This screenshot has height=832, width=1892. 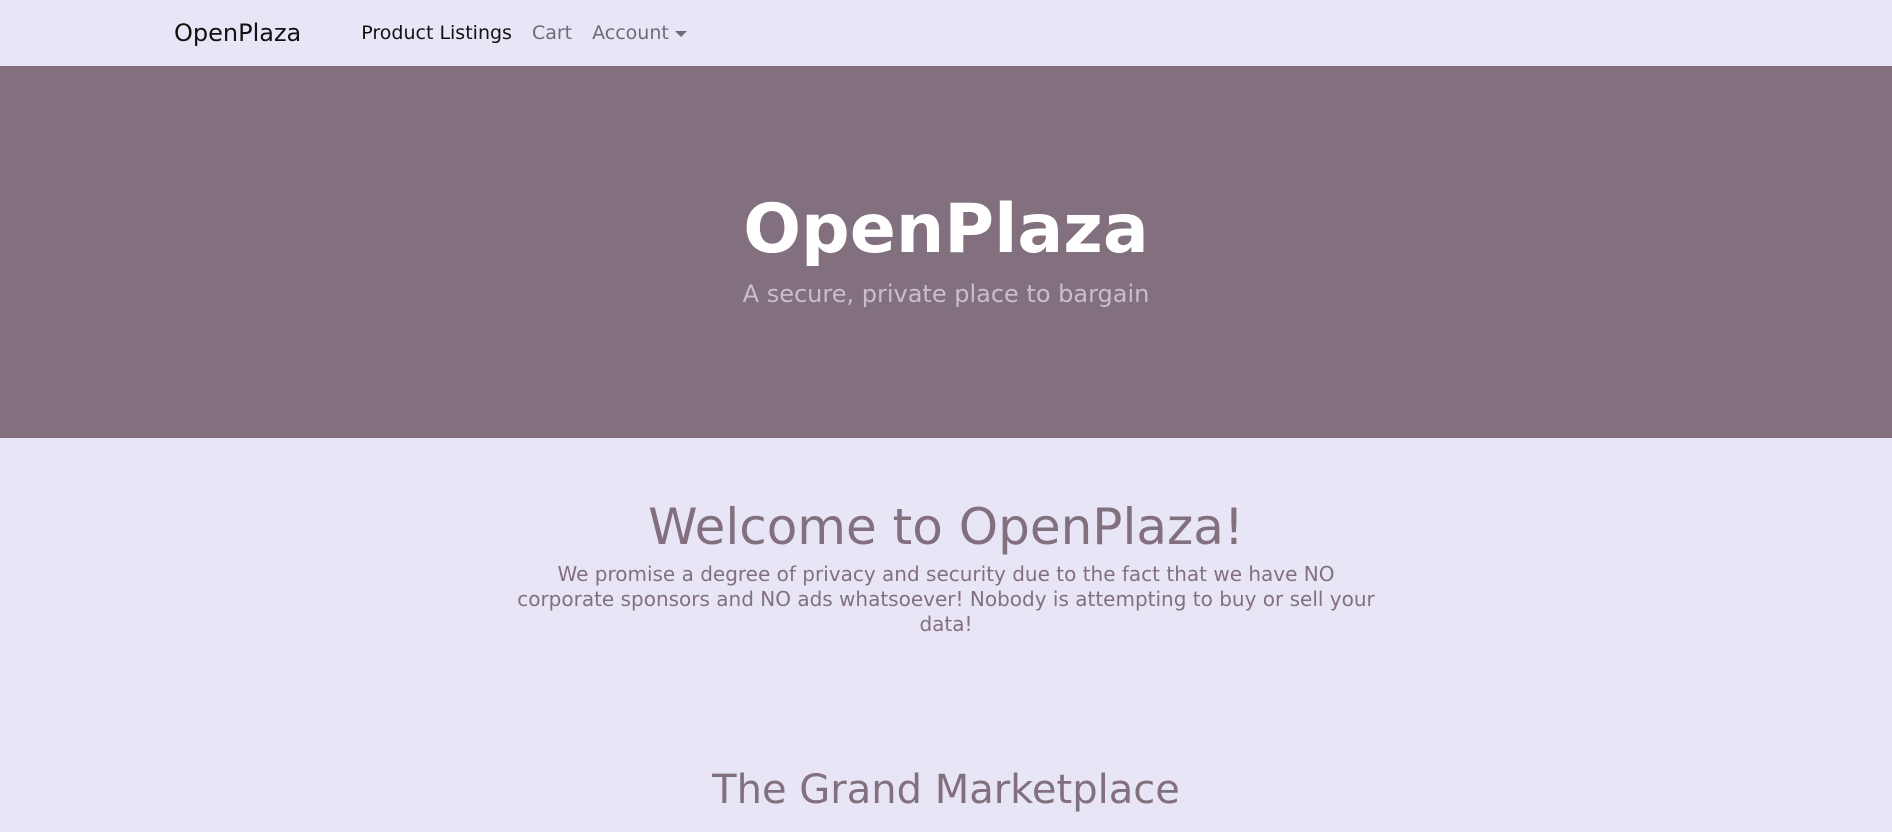 What do you see at coordinates (436, 33) in the screenshot?
I see `nav-product-listings: Product Listings` at bounding box center [436, 33].